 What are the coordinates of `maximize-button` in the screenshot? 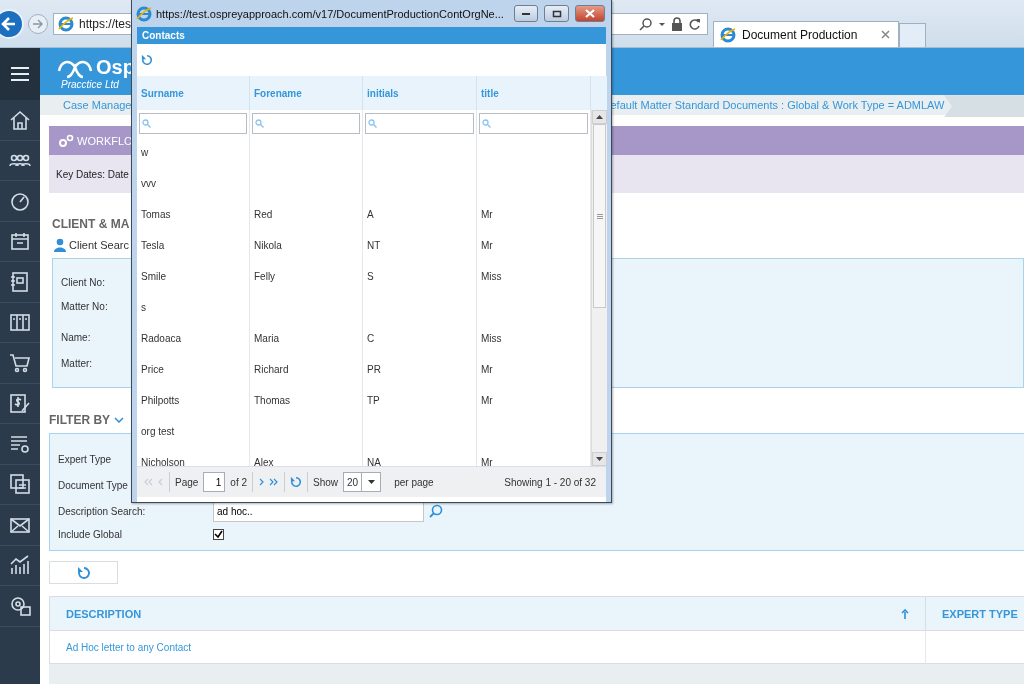 It's located at (556, 13).